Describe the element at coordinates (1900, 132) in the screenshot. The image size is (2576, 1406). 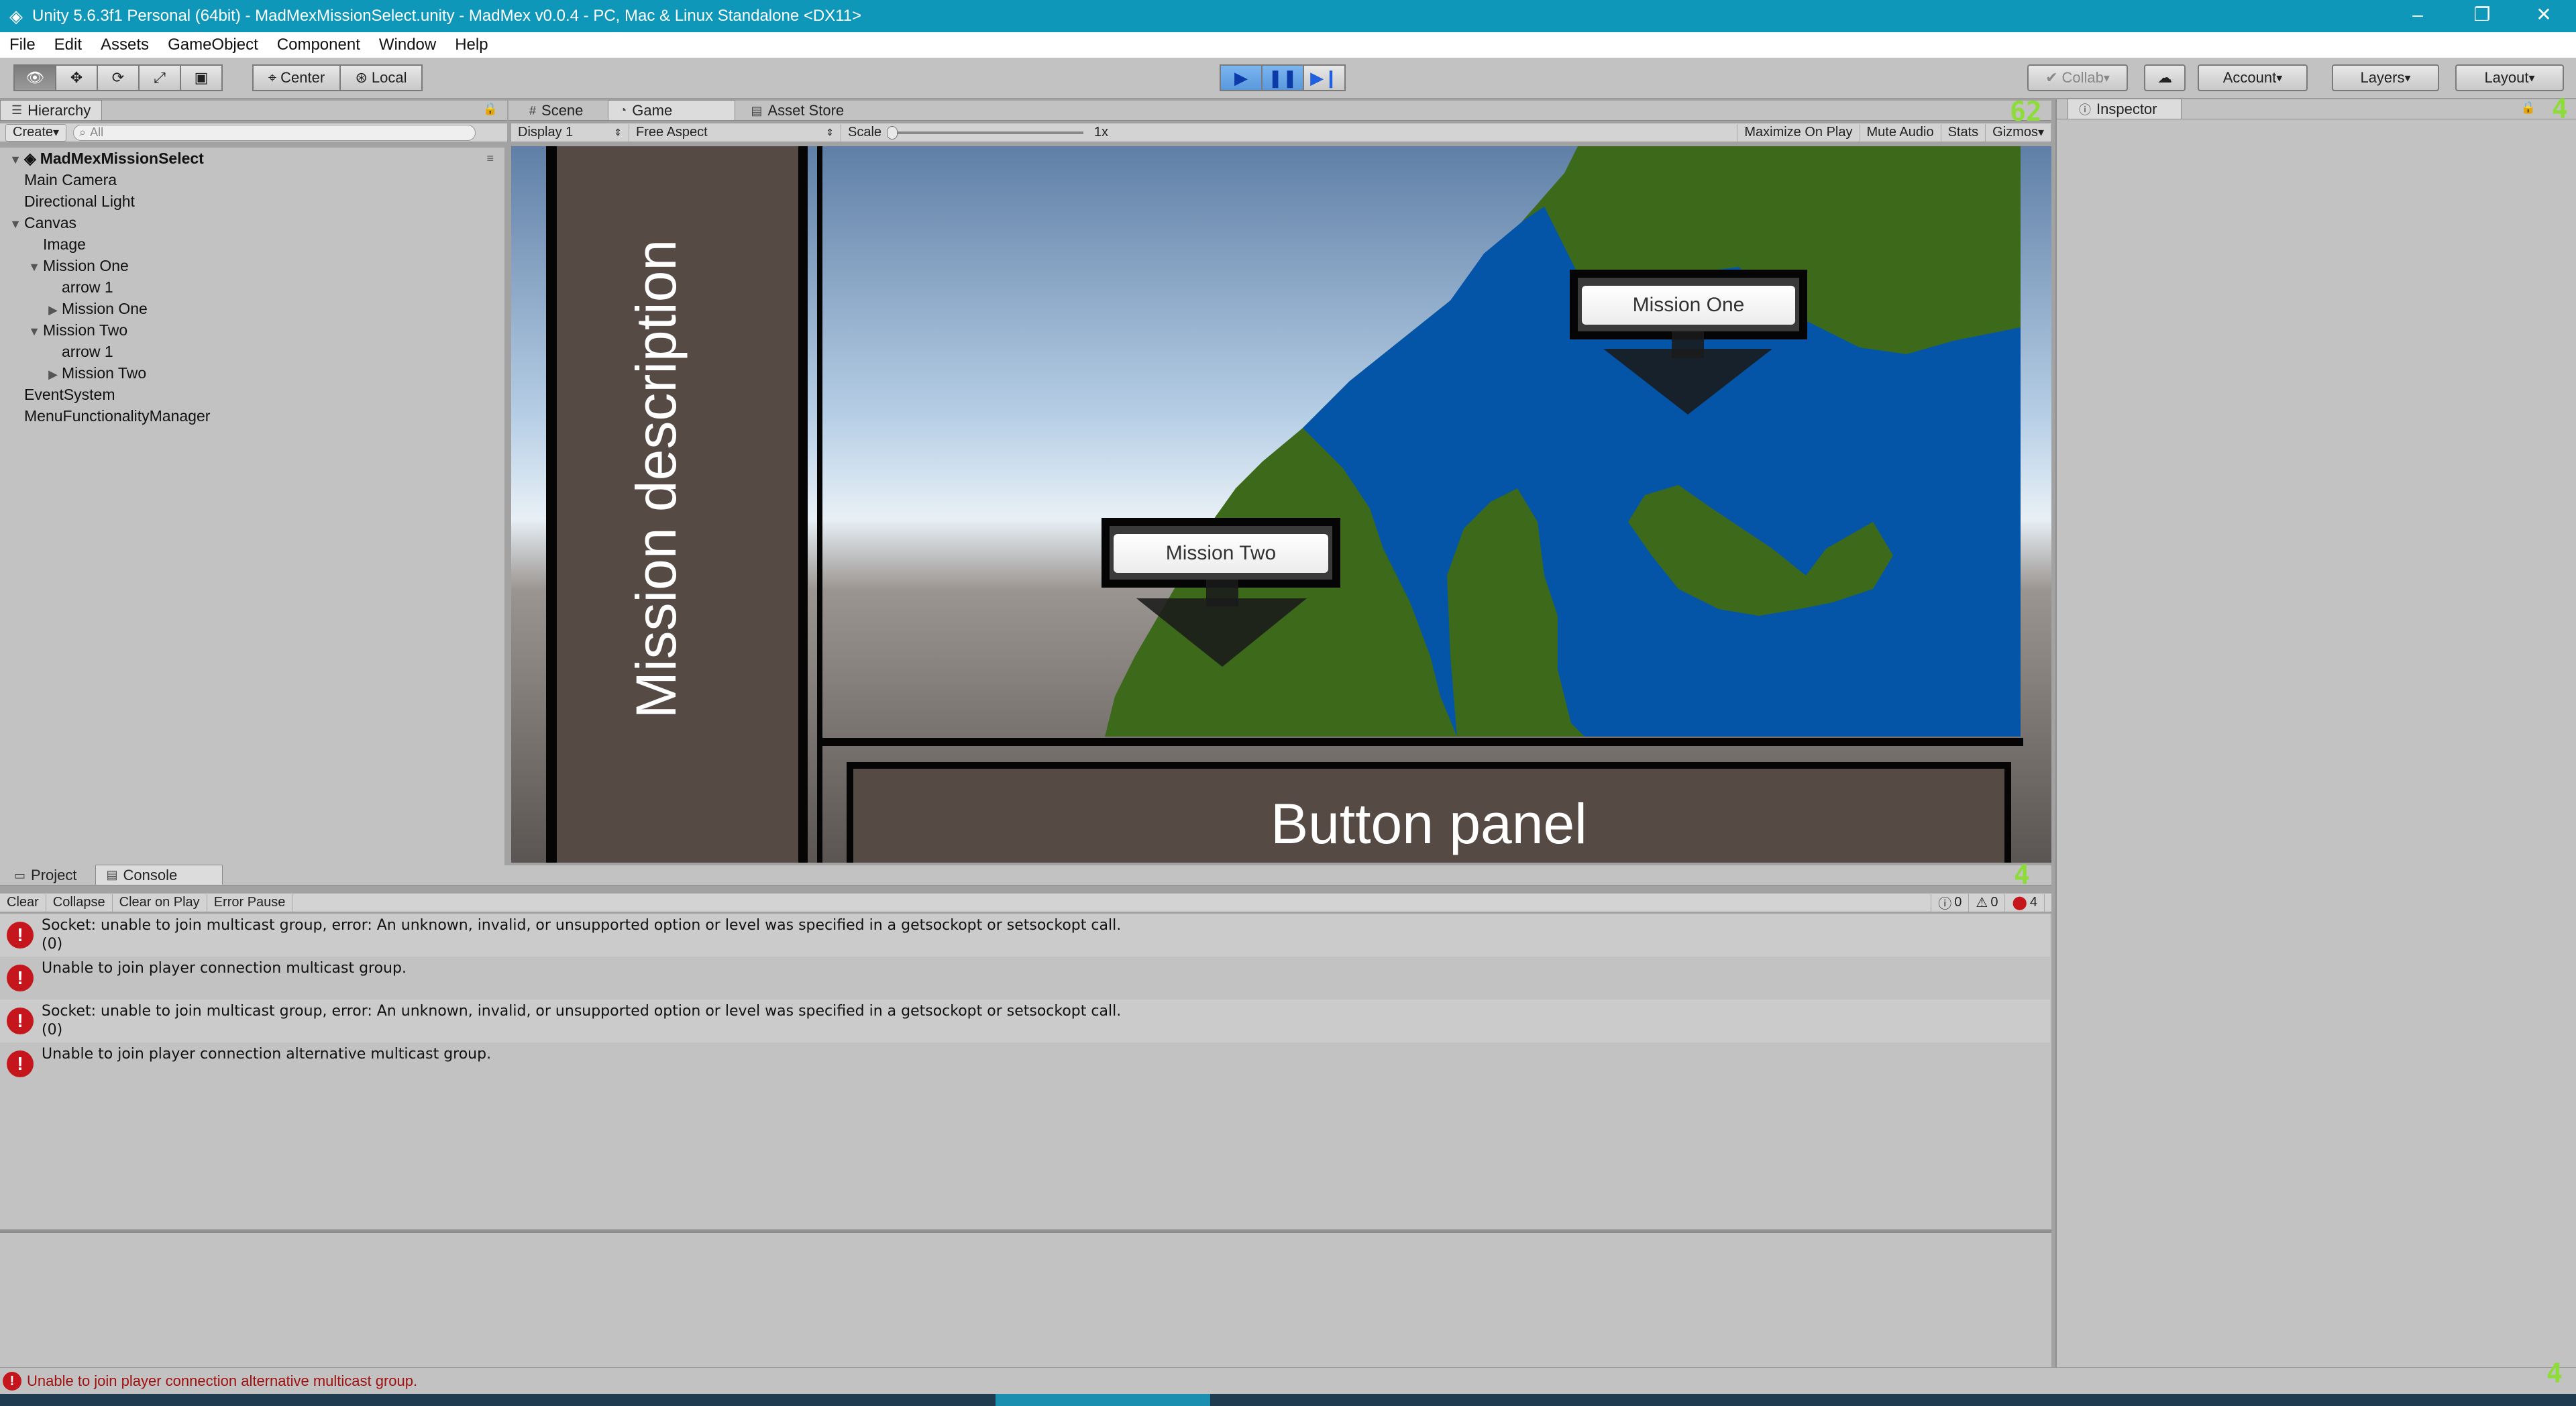
I see `mute-audio-toggle: Mute Audio` at that location.